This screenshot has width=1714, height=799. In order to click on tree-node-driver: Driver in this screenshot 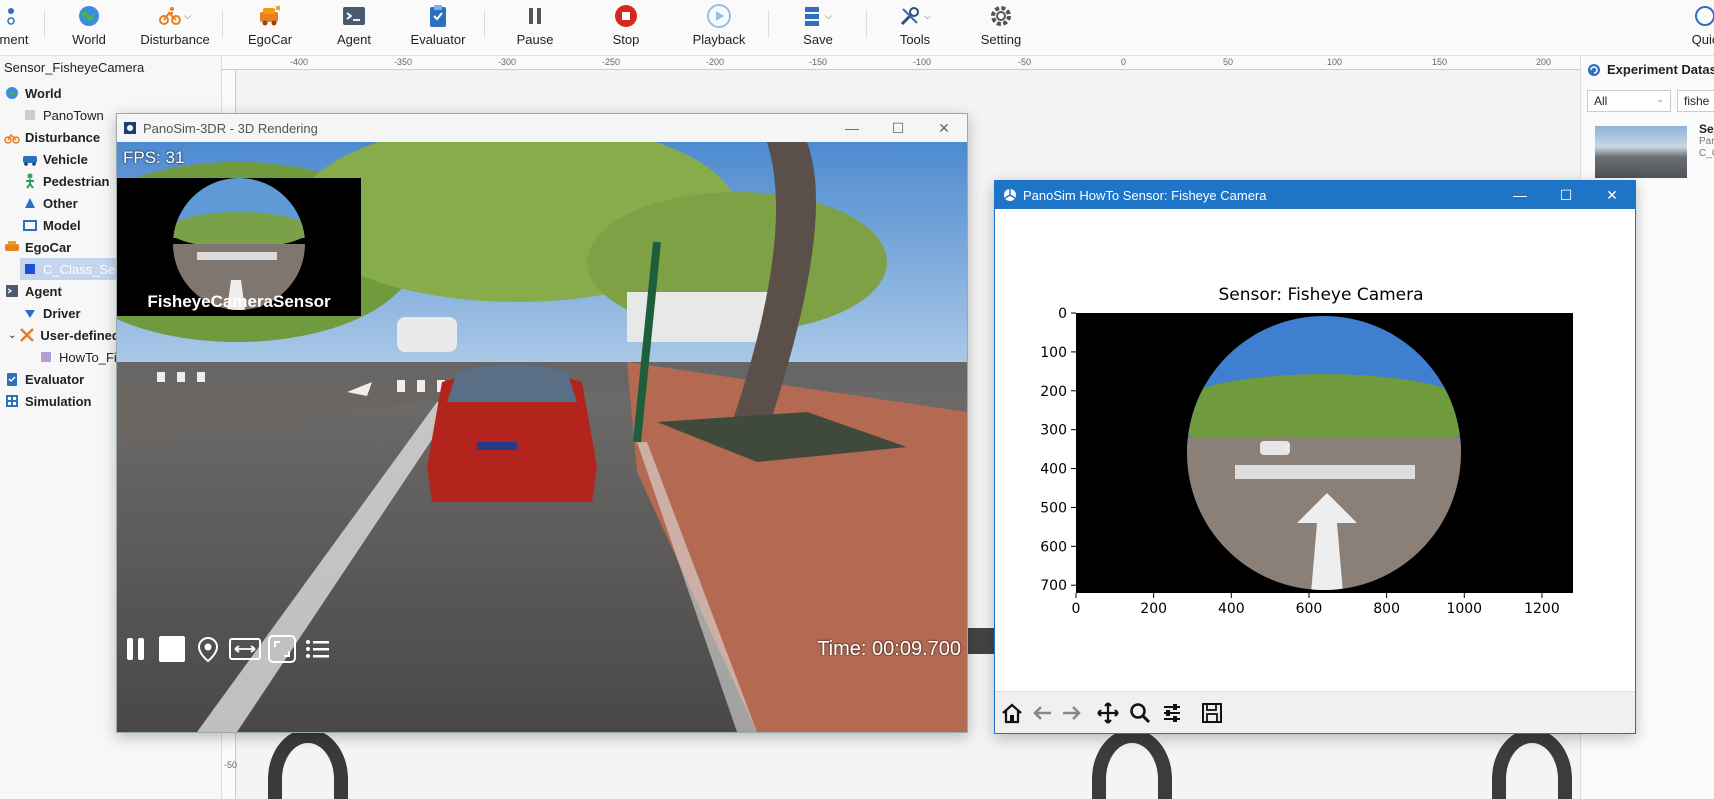, I will do `click(51, 313)`.